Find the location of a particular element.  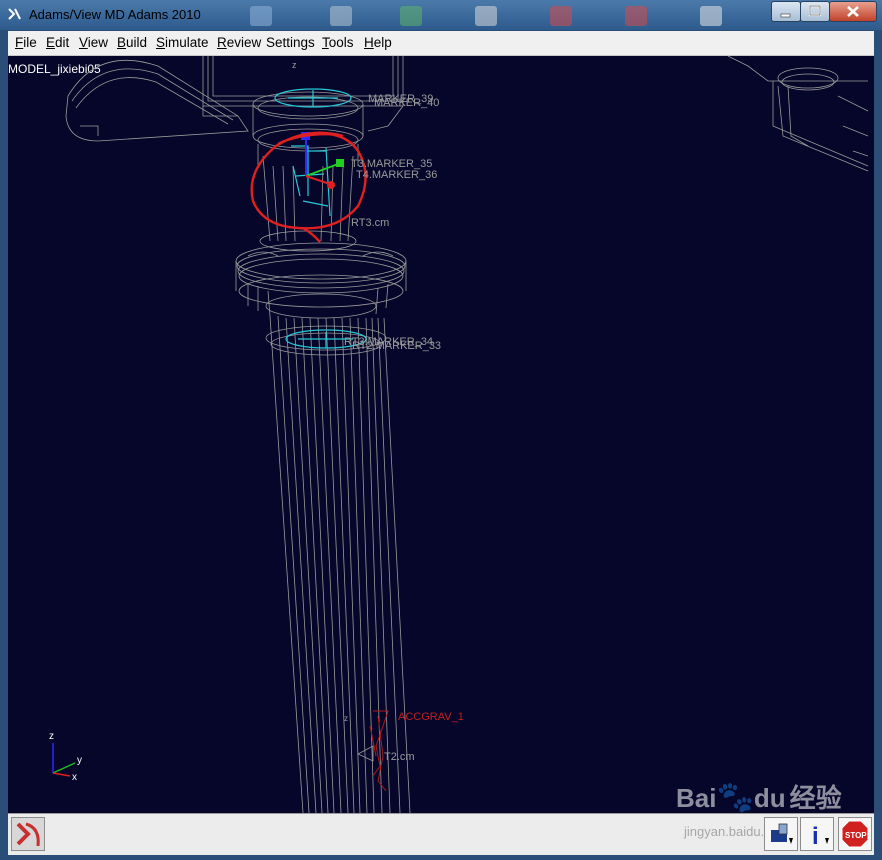

close-button is located at coordinates (853, 11).